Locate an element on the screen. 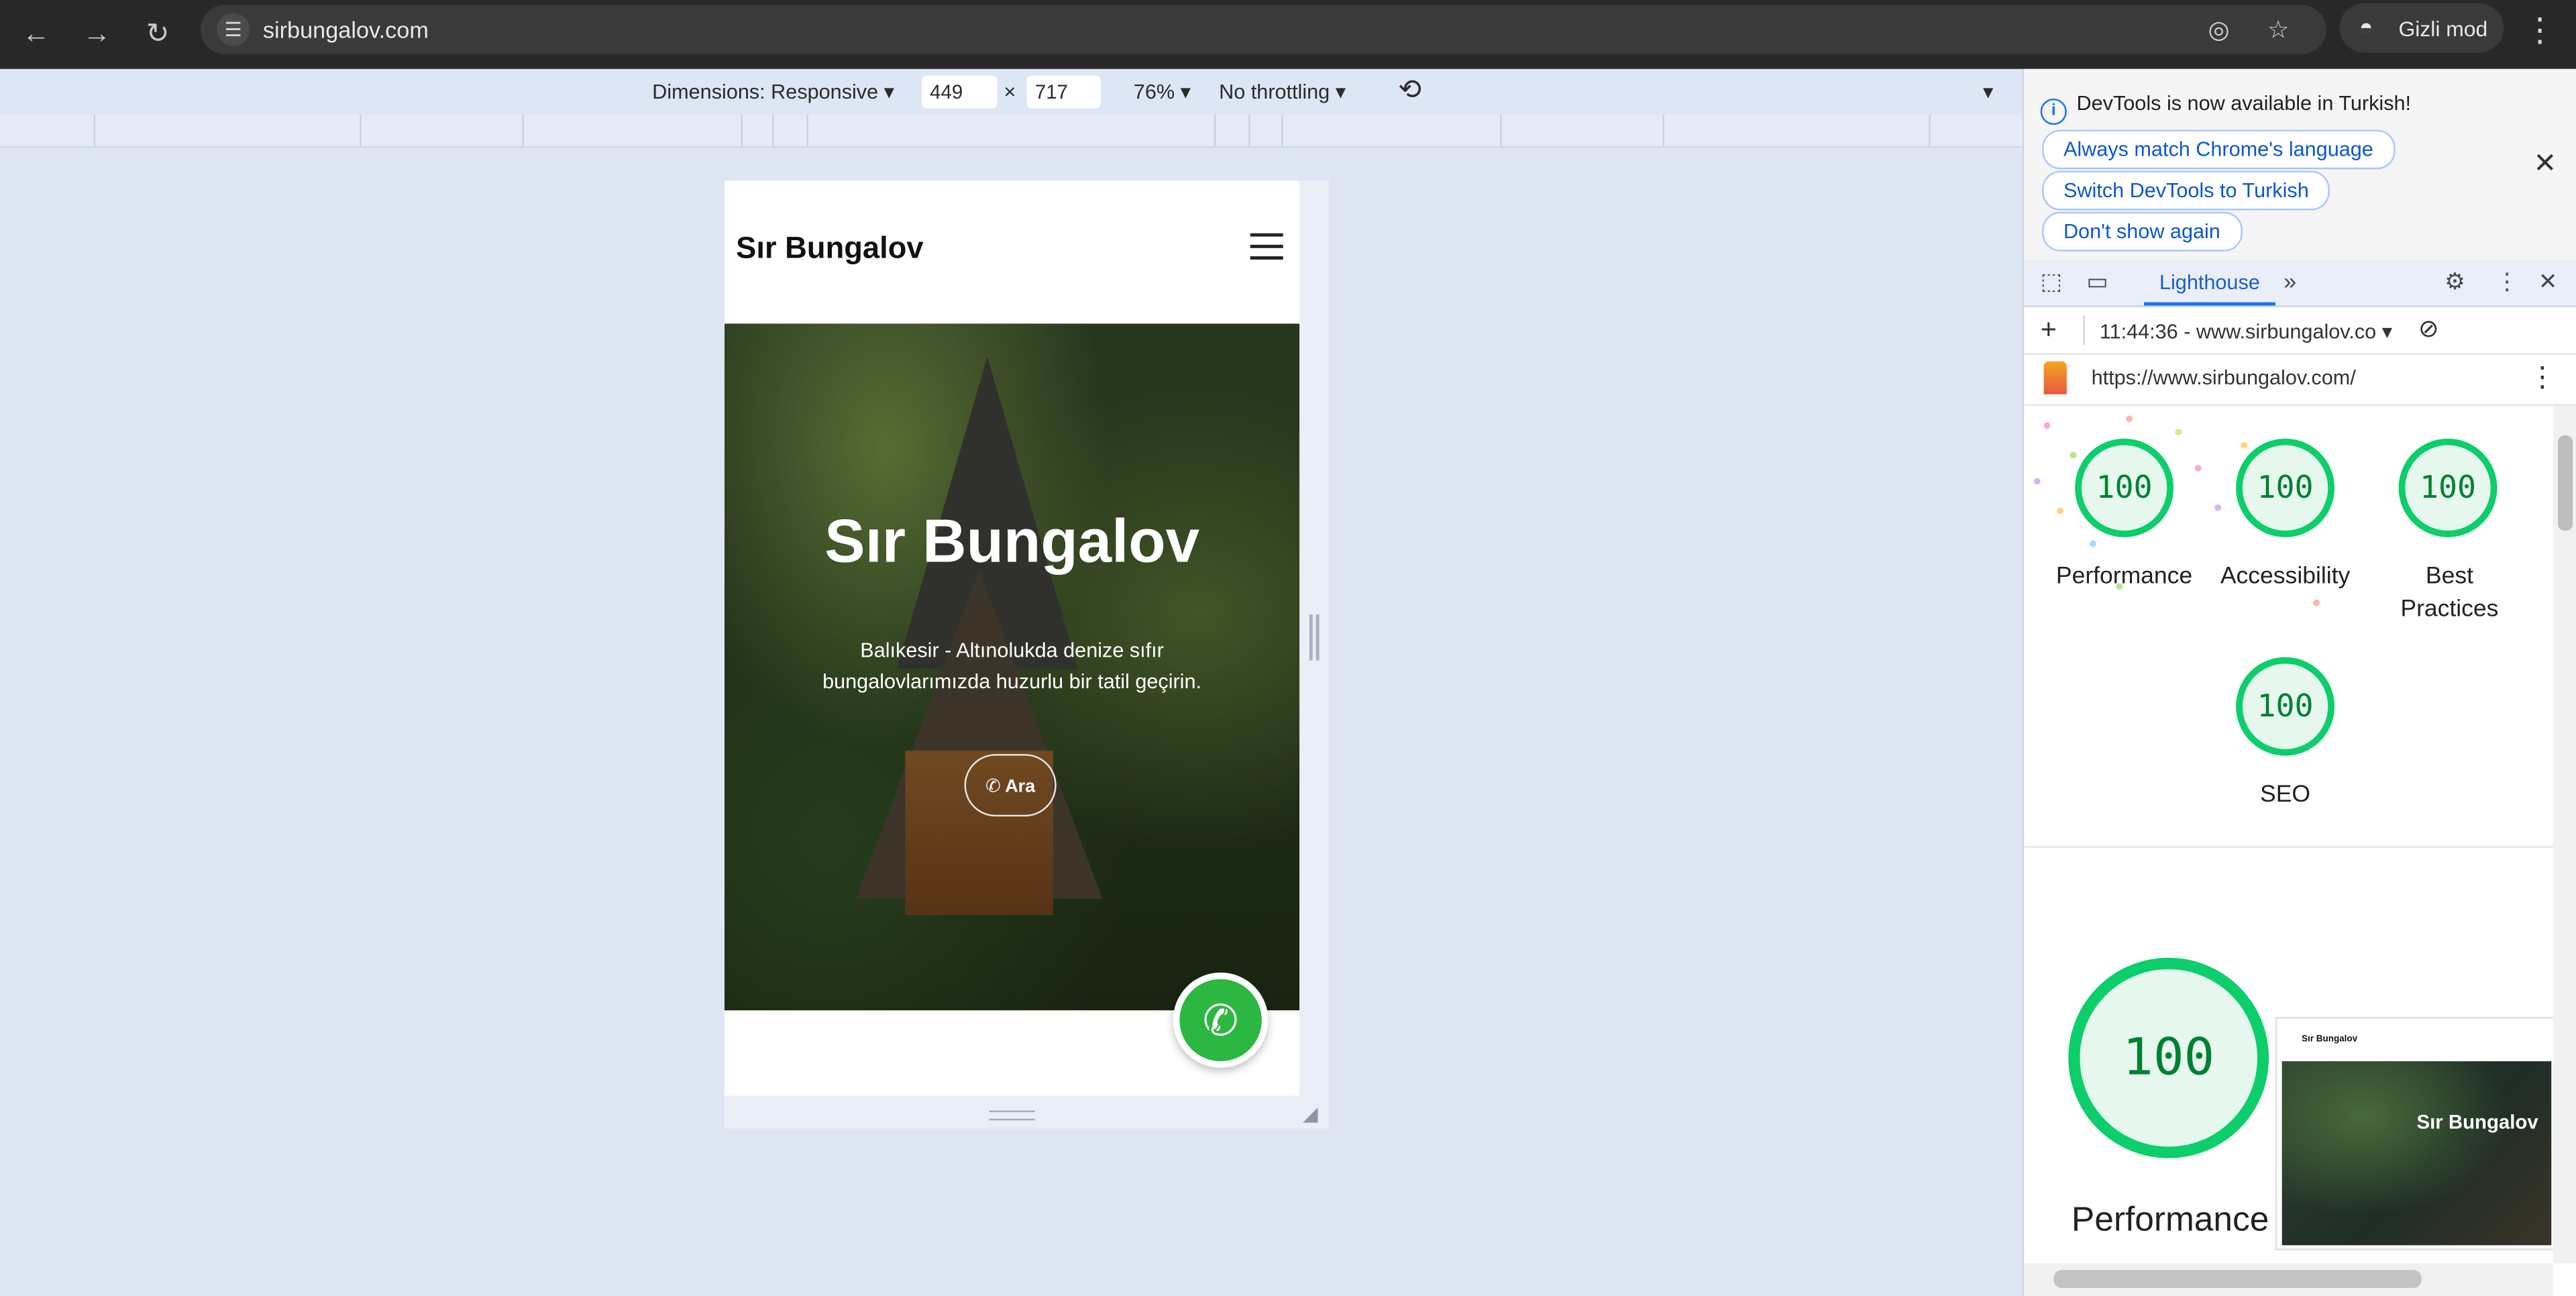  height-input: 717 is located at coordinates (1063, 92).